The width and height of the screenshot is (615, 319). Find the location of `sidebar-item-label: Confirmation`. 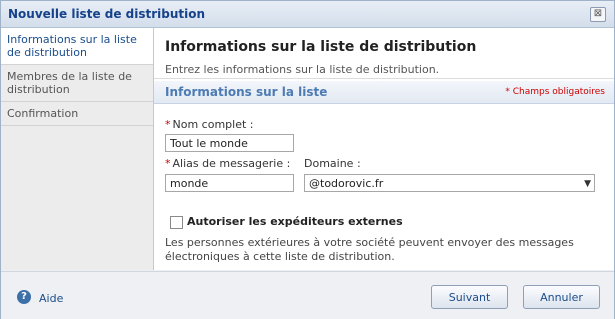

sidebar-item-label: Confirmation is located at coordinates (43, 113).